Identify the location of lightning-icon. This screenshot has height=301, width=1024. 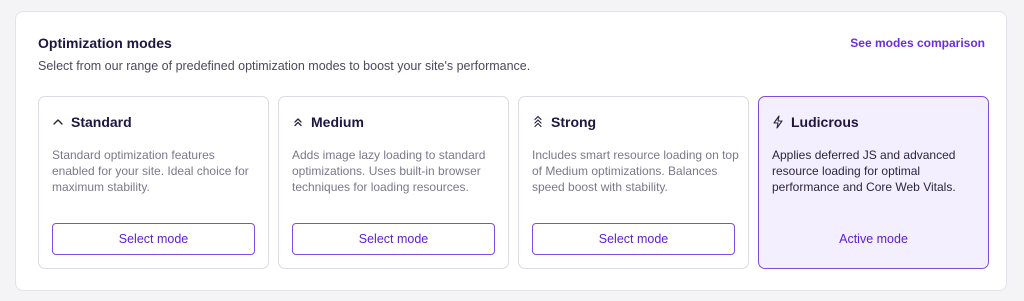
(778, 122).